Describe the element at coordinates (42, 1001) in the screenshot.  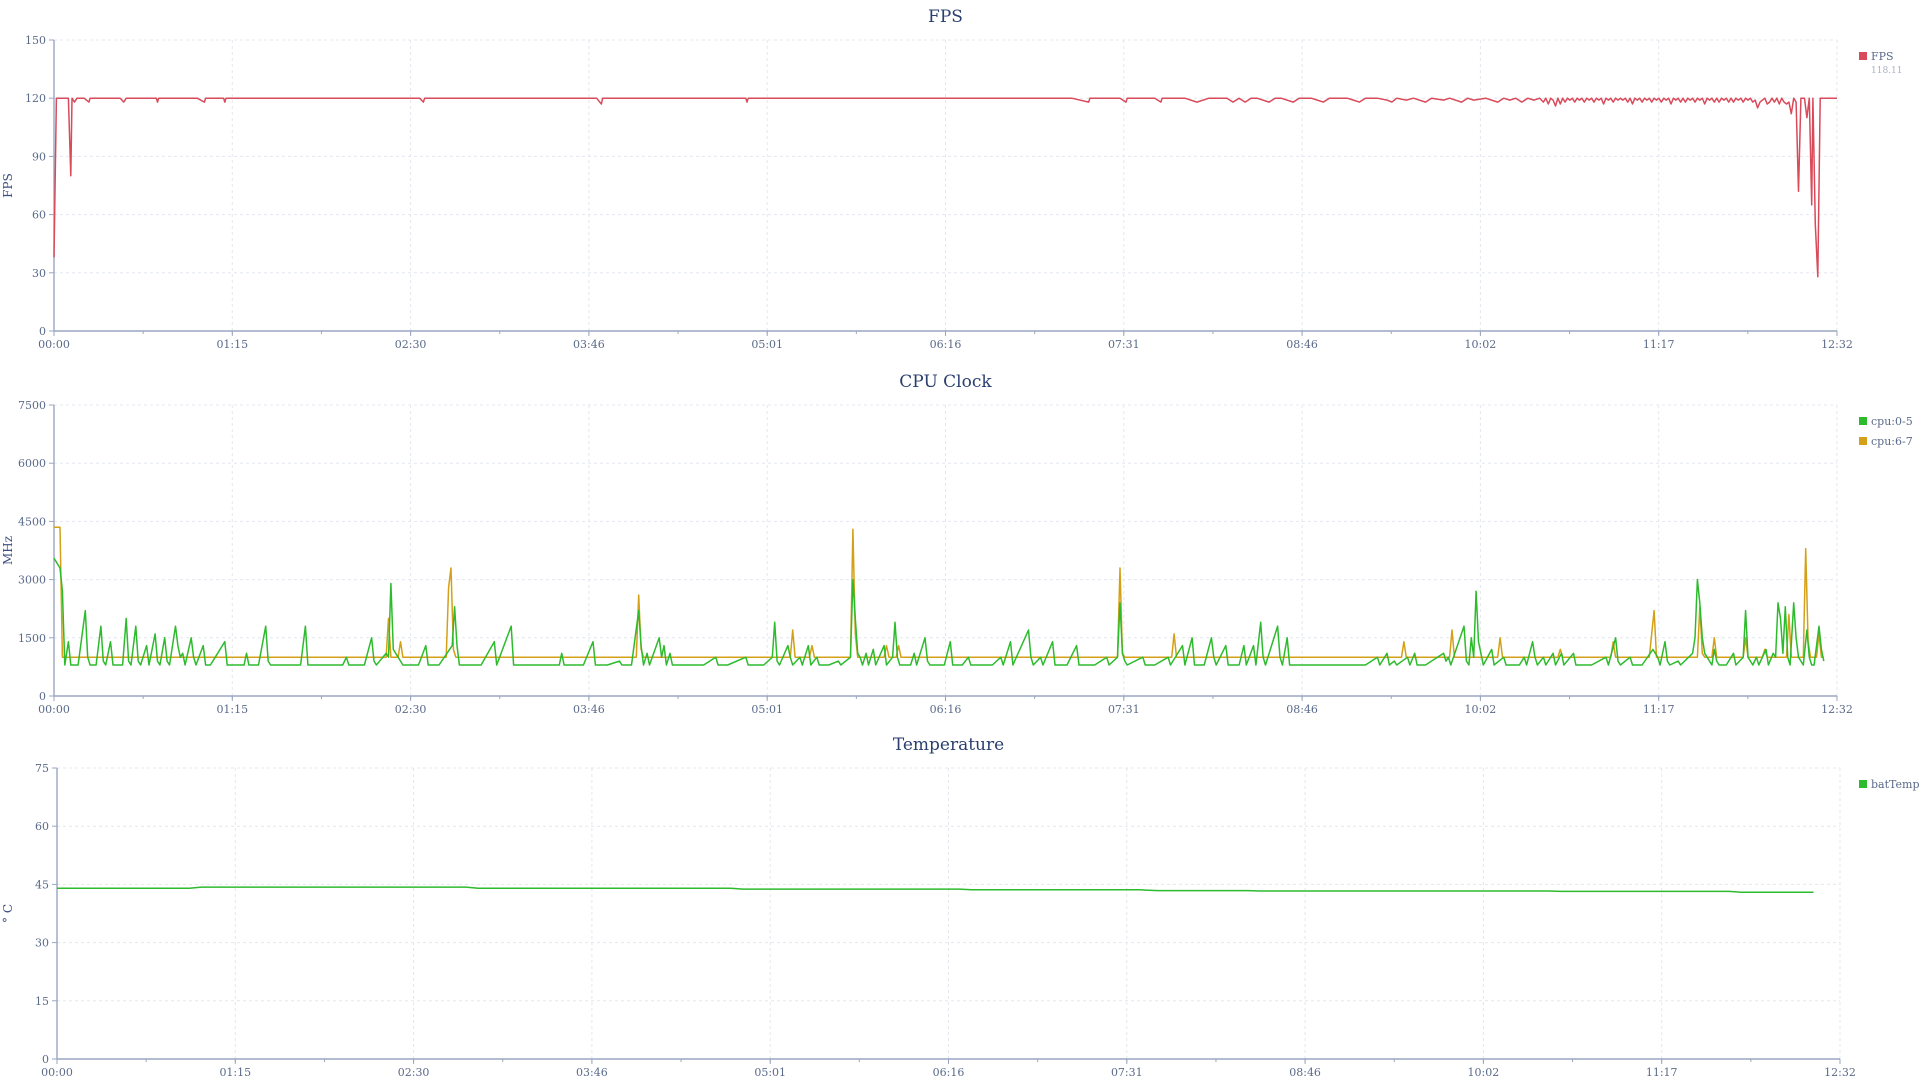
I see `y-tick-label: 15` at that location.